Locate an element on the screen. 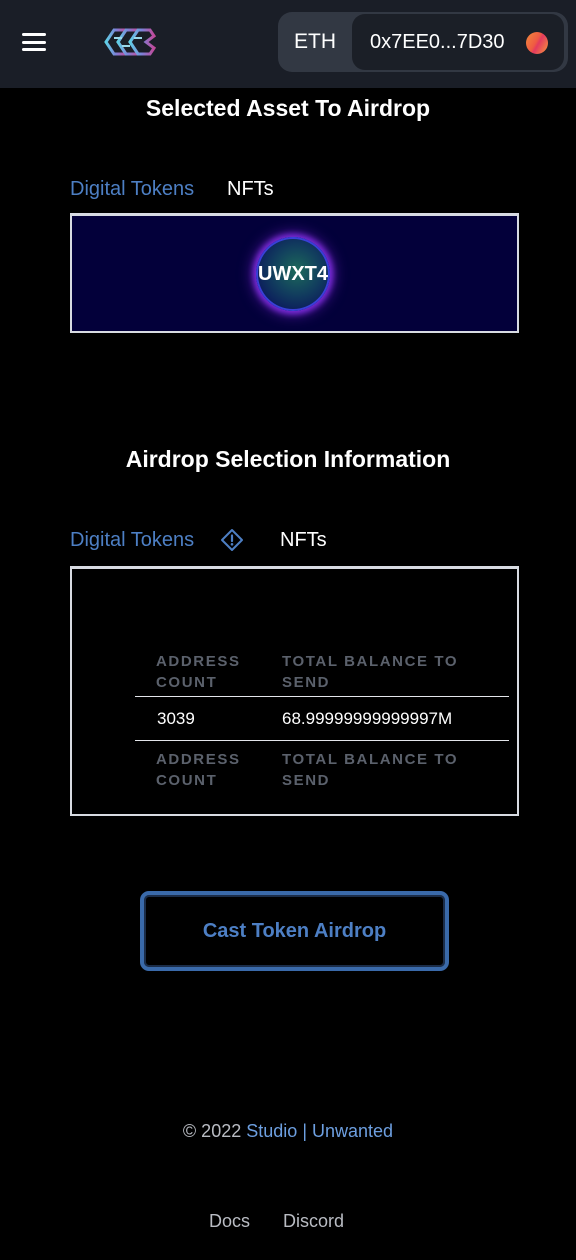  wallet-connector: ETH 0x7EE0...7D30 is located at coordinates (423, 42).